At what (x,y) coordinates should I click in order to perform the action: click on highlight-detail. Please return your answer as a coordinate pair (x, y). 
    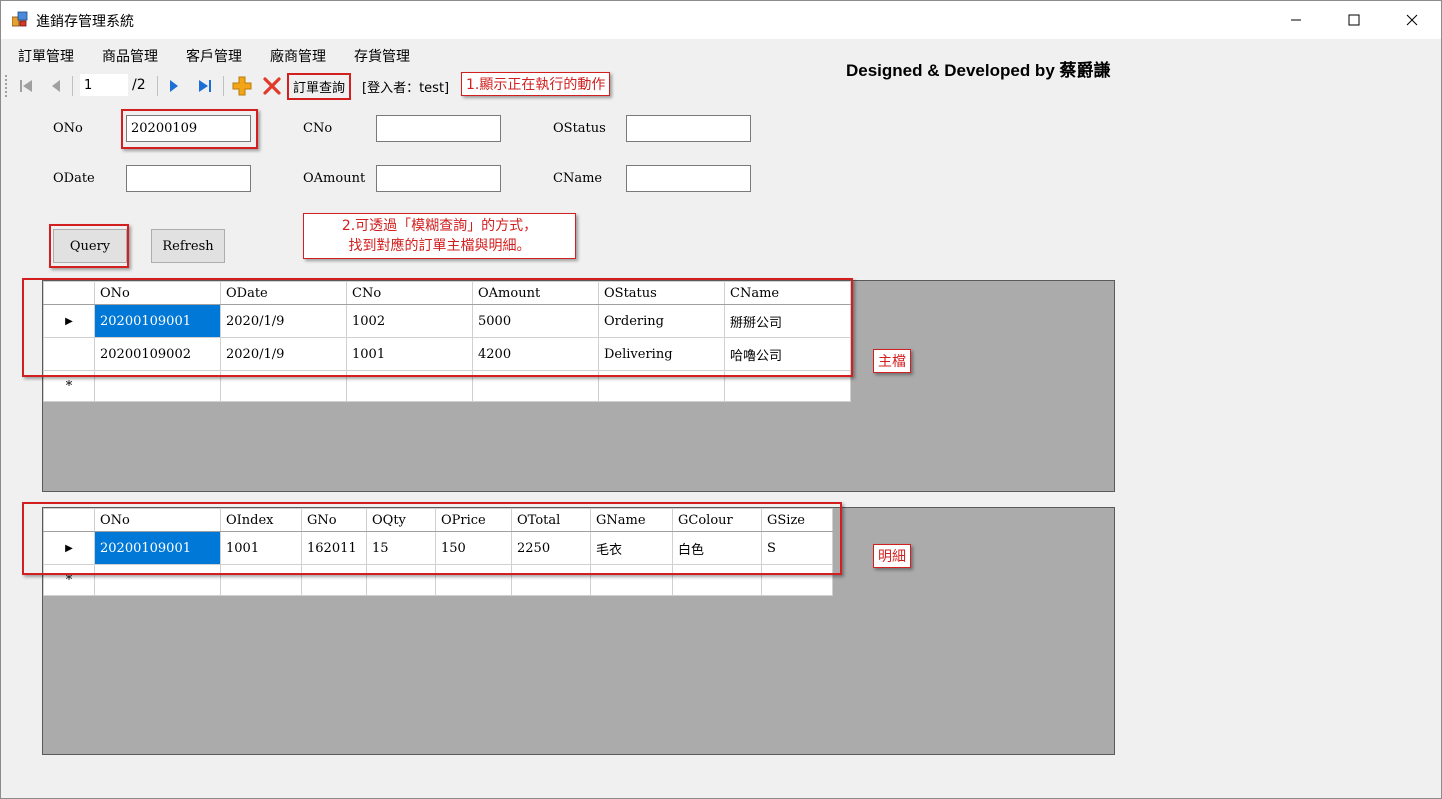
    Looking at the image, I should click on (432, 538).